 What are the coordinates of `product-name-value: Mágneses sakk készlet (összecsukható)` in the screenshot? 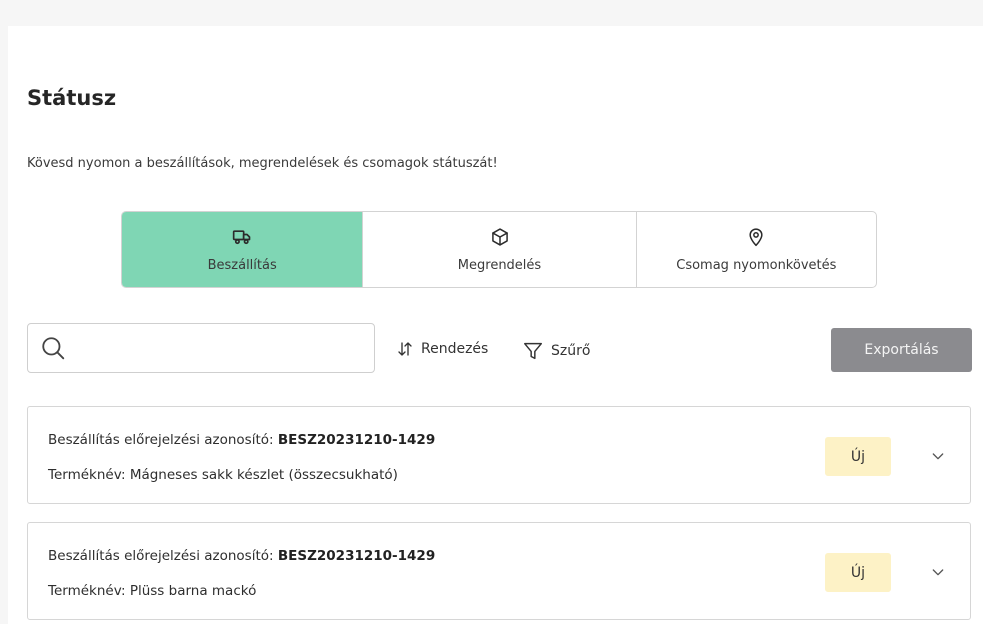 It's located at (263, 475).